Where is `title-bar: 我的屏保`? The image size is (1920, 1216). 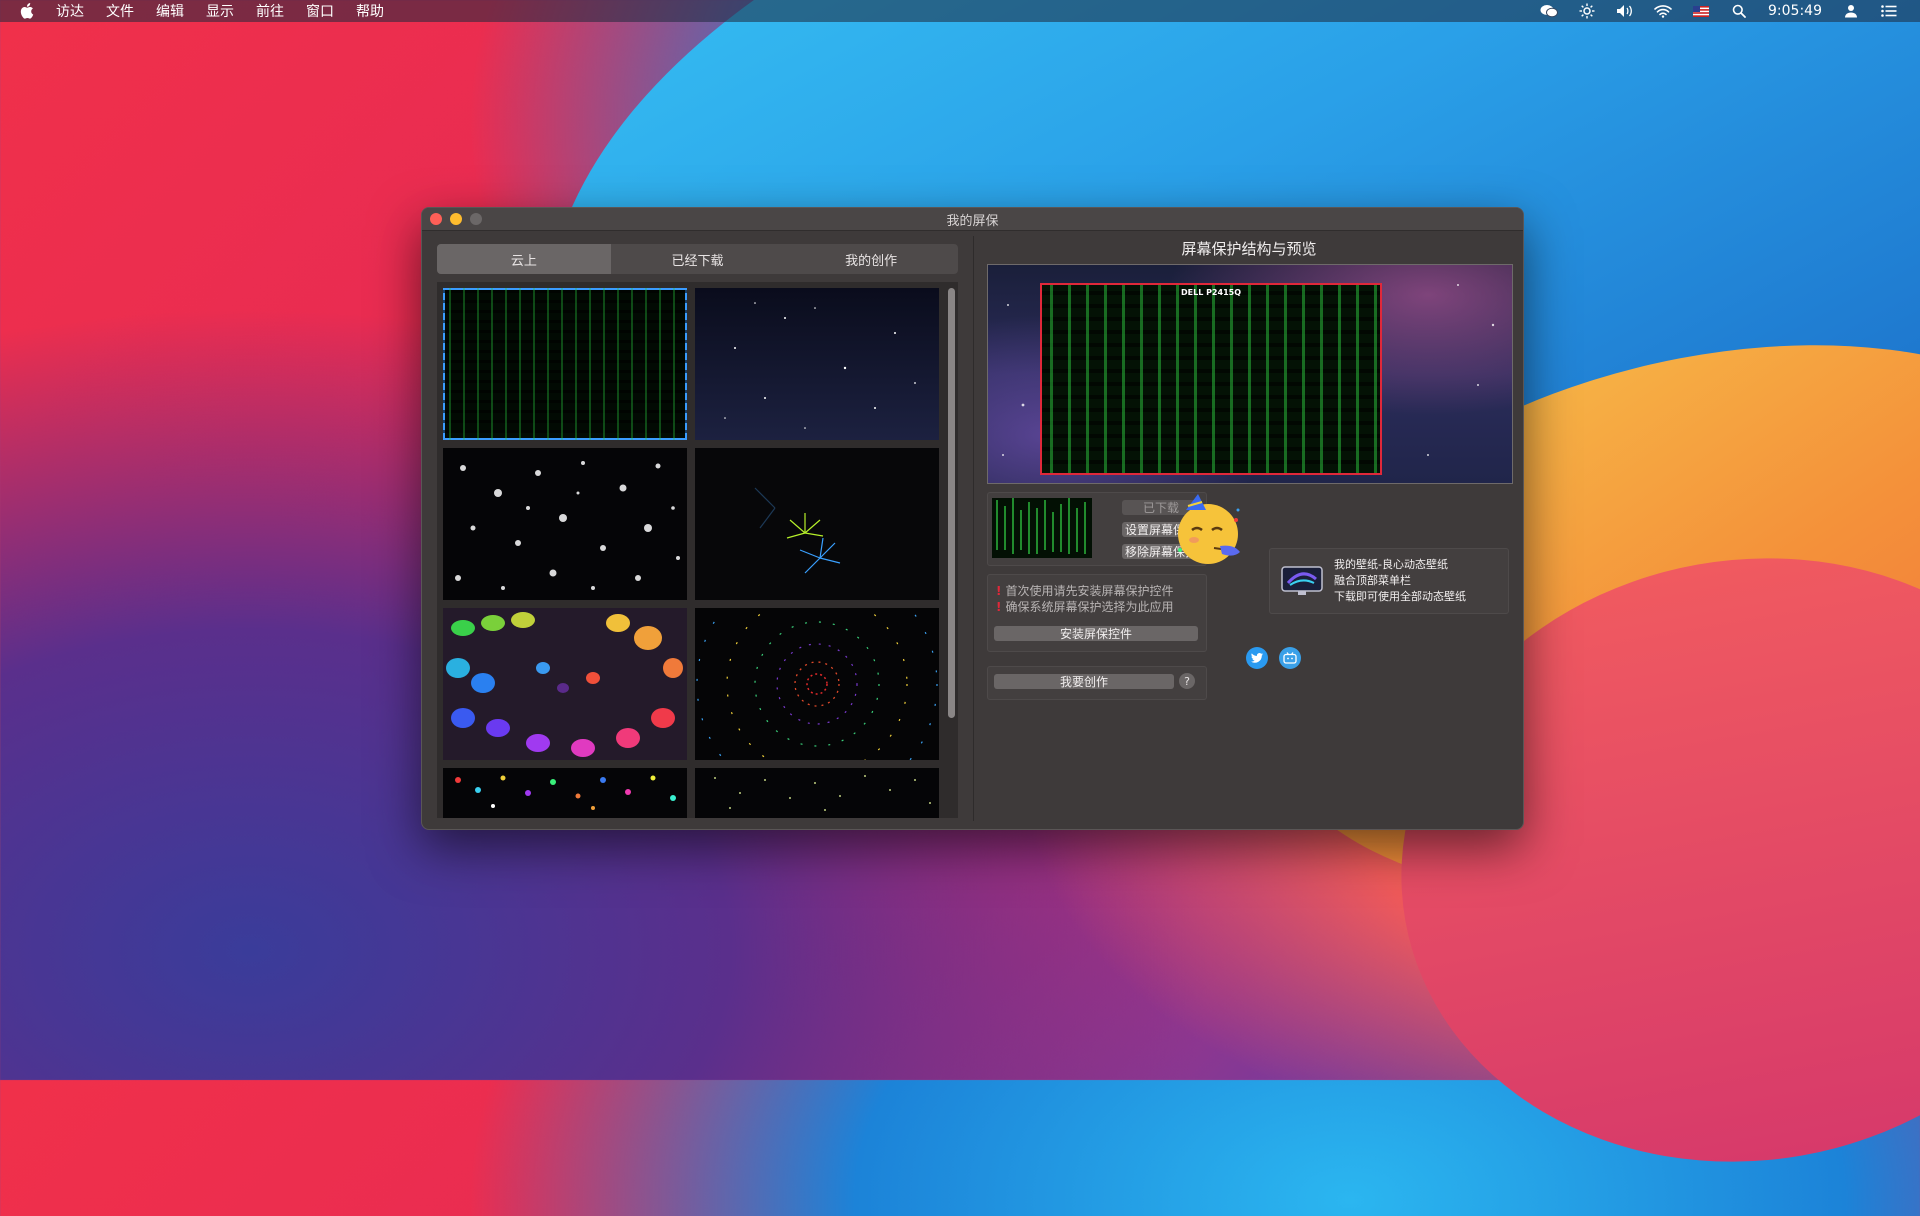
title-bar: 我的屏保 is located at coordinates (972, 219).